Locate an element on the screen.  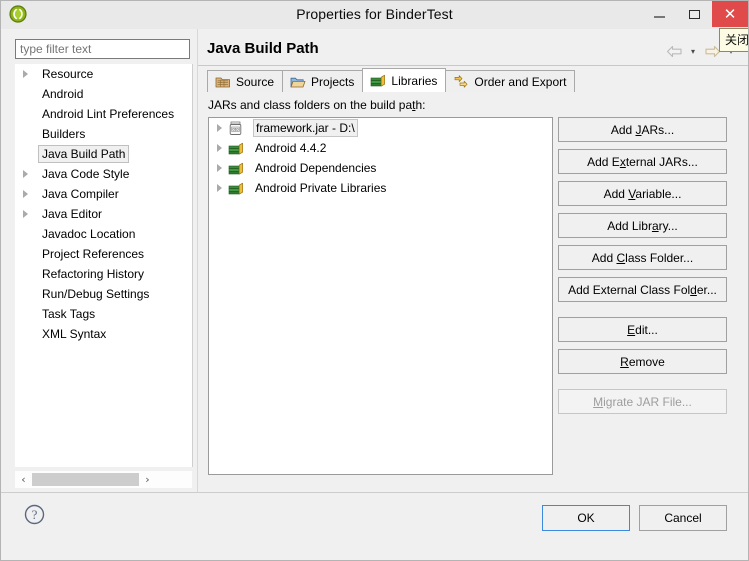
sidebar-item-android: Android is located at coordinates (103, 94).